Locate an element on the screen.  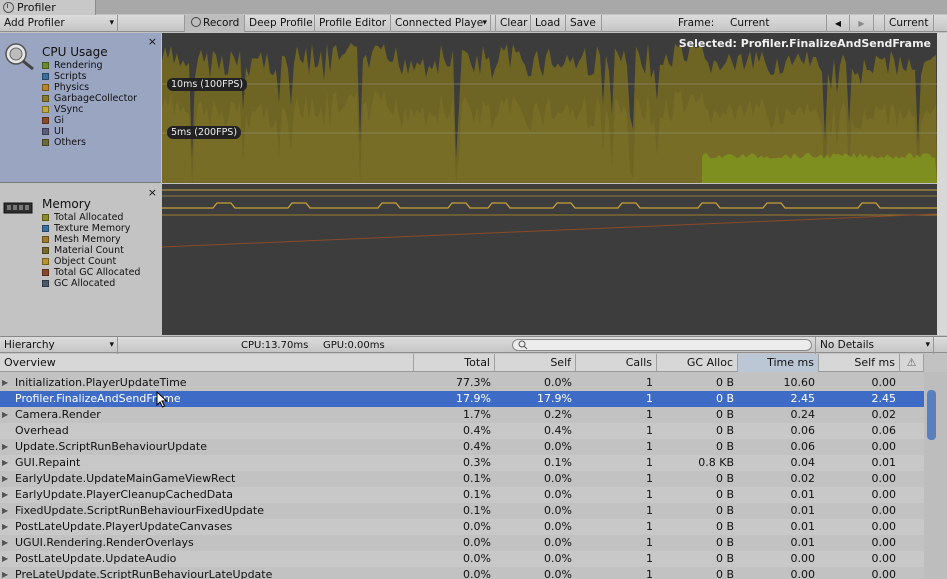
table-row: ▶ Camera.Render 1.7% 0.2% 1 0 B 0.24 0.02 is located at coordinates (462, 415).